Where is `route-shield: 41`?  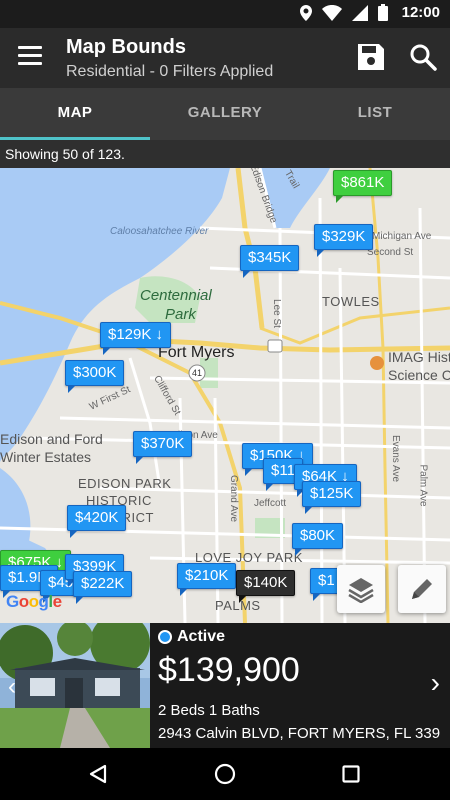
route-shield: 41 is located at coordinates (197, 373).